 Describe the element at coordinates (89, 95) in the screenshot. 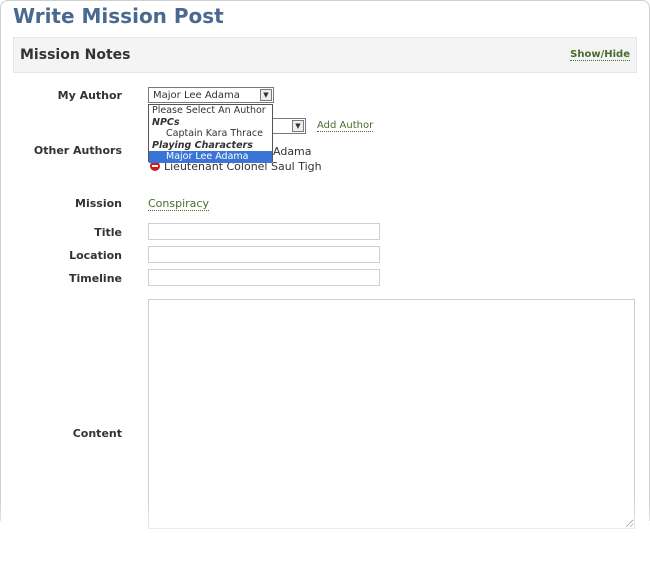

I see `my-author-label: My Author` at that location.